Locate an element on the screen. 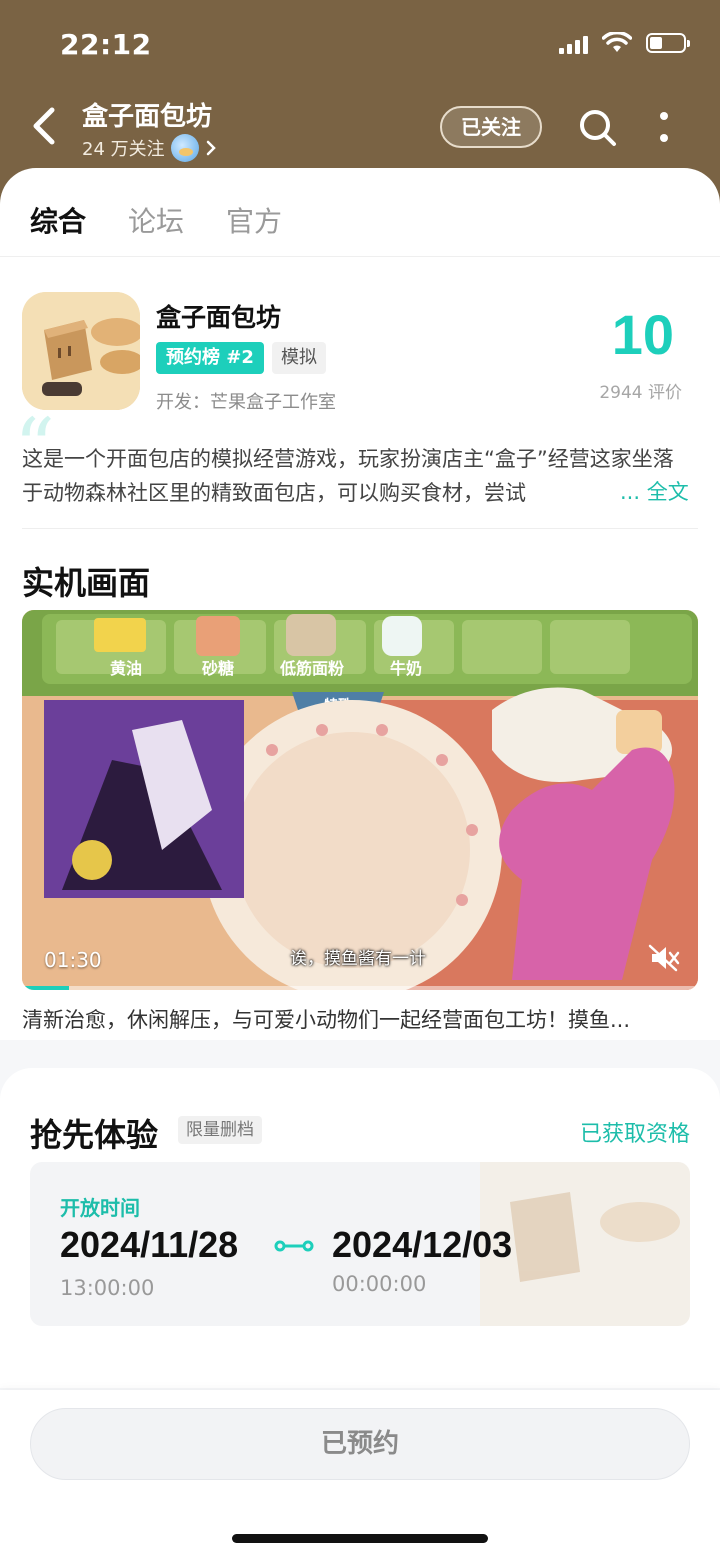  video-progress is located at coordinates (360, 988).